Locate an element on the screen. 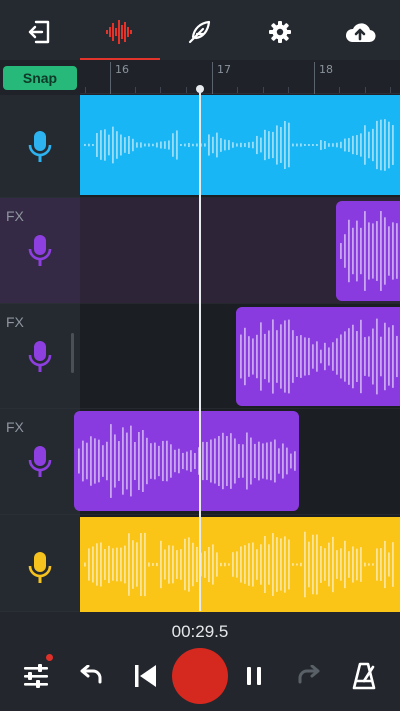 The height and width of the screenshot is (711, 400). waveform-icon is located at coordinates (120, 32).